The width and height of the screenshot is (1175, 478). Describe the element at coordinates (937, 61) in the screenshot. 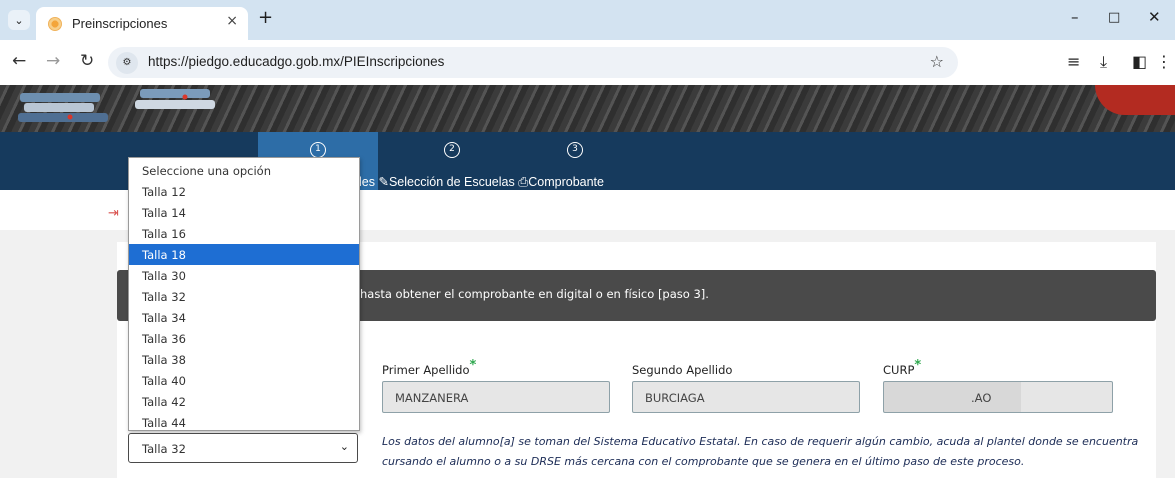

I see `bookmark-star-icon: ☆` at that location.